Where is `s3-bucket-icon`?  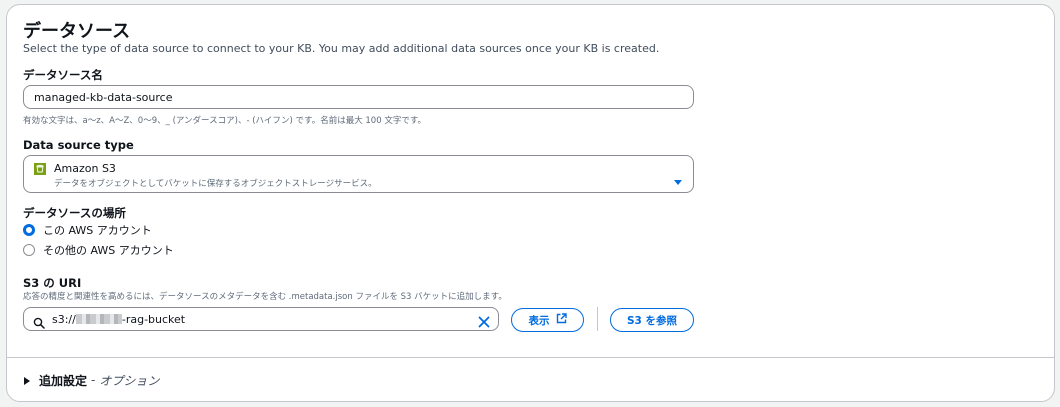
s3-bucket-icon is located at coordinates (40, 169).